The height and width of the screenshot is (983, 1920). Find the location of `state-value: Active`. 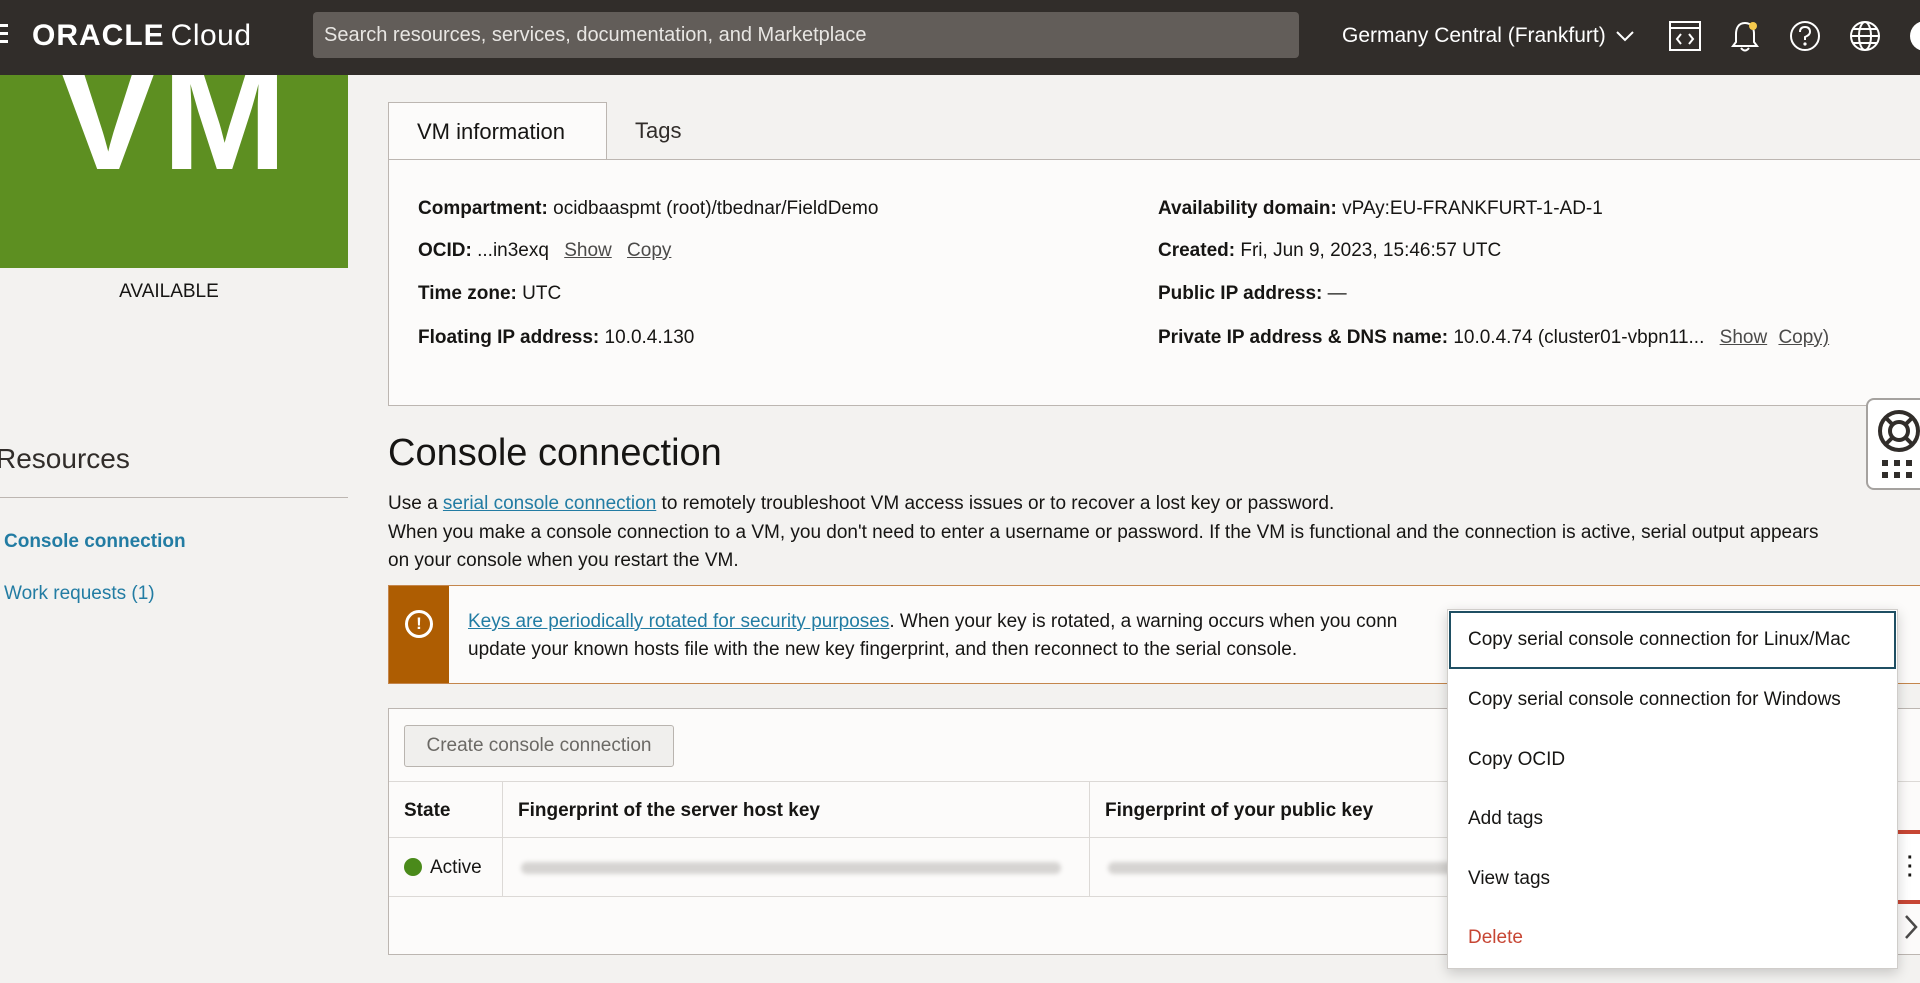

state-value: Active is located at coordinates (456, 867).